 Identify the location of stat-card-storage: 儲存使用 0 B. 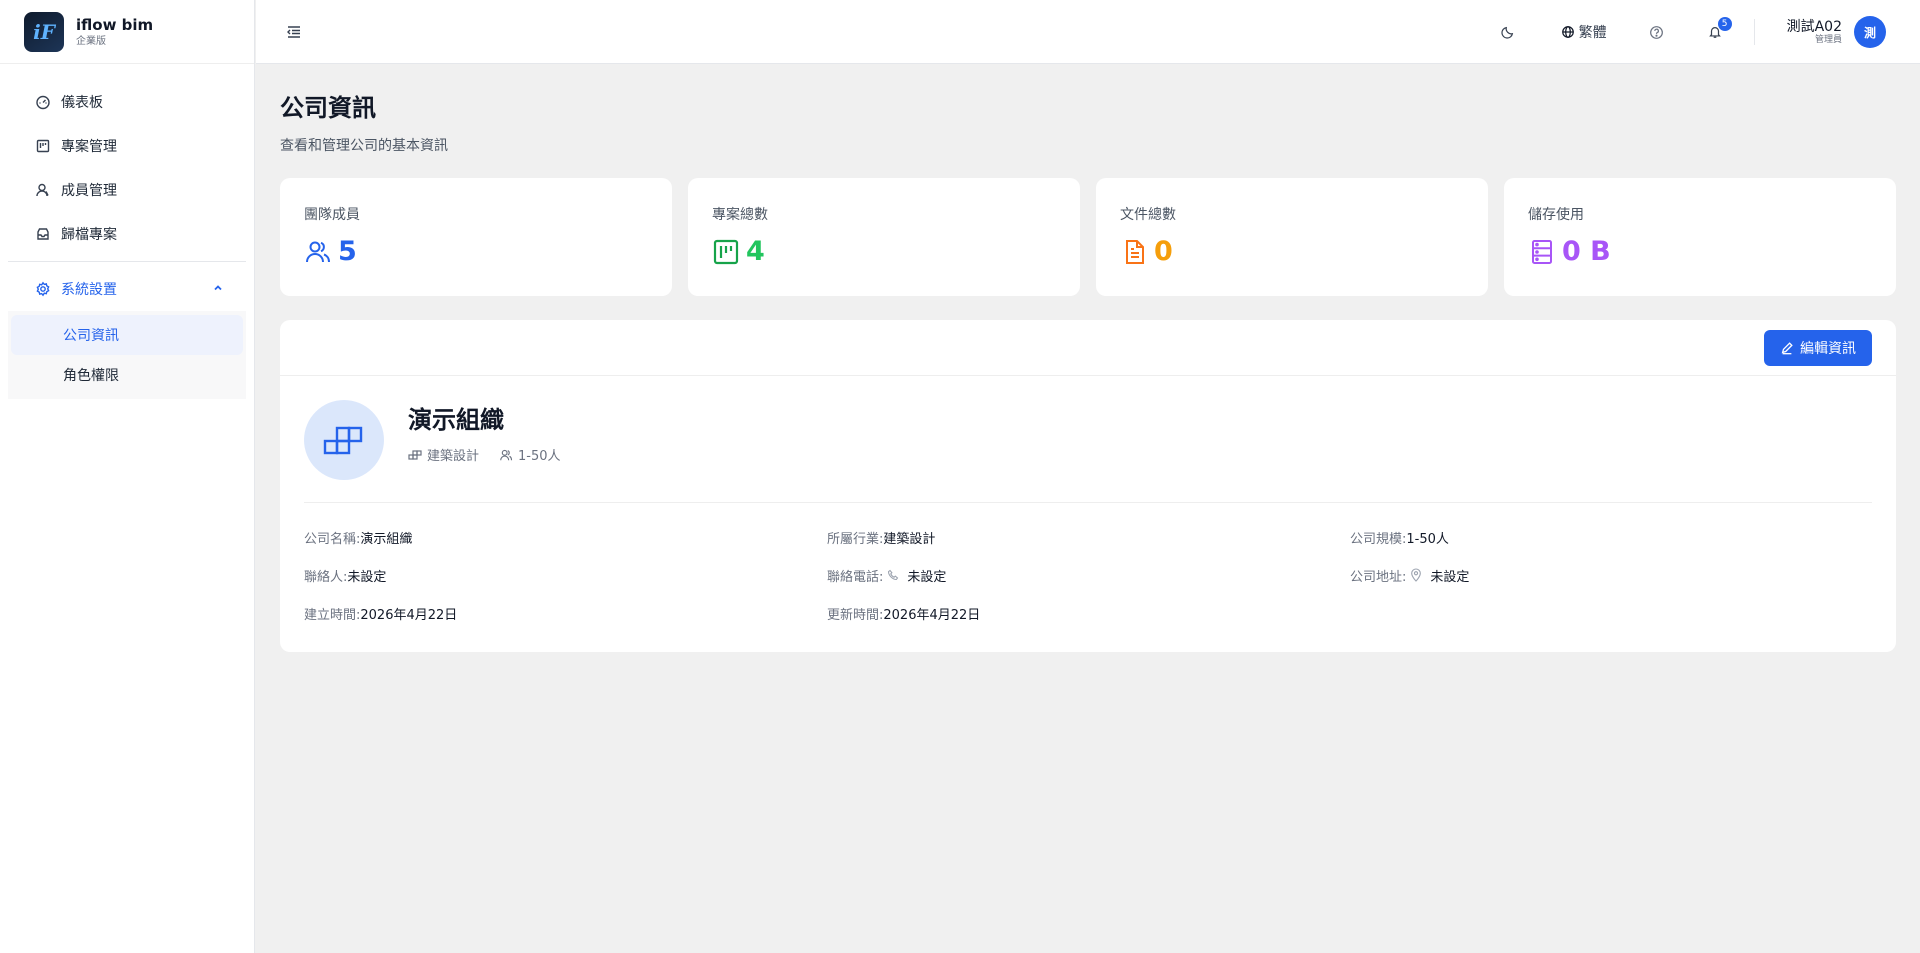
(1700, 237).